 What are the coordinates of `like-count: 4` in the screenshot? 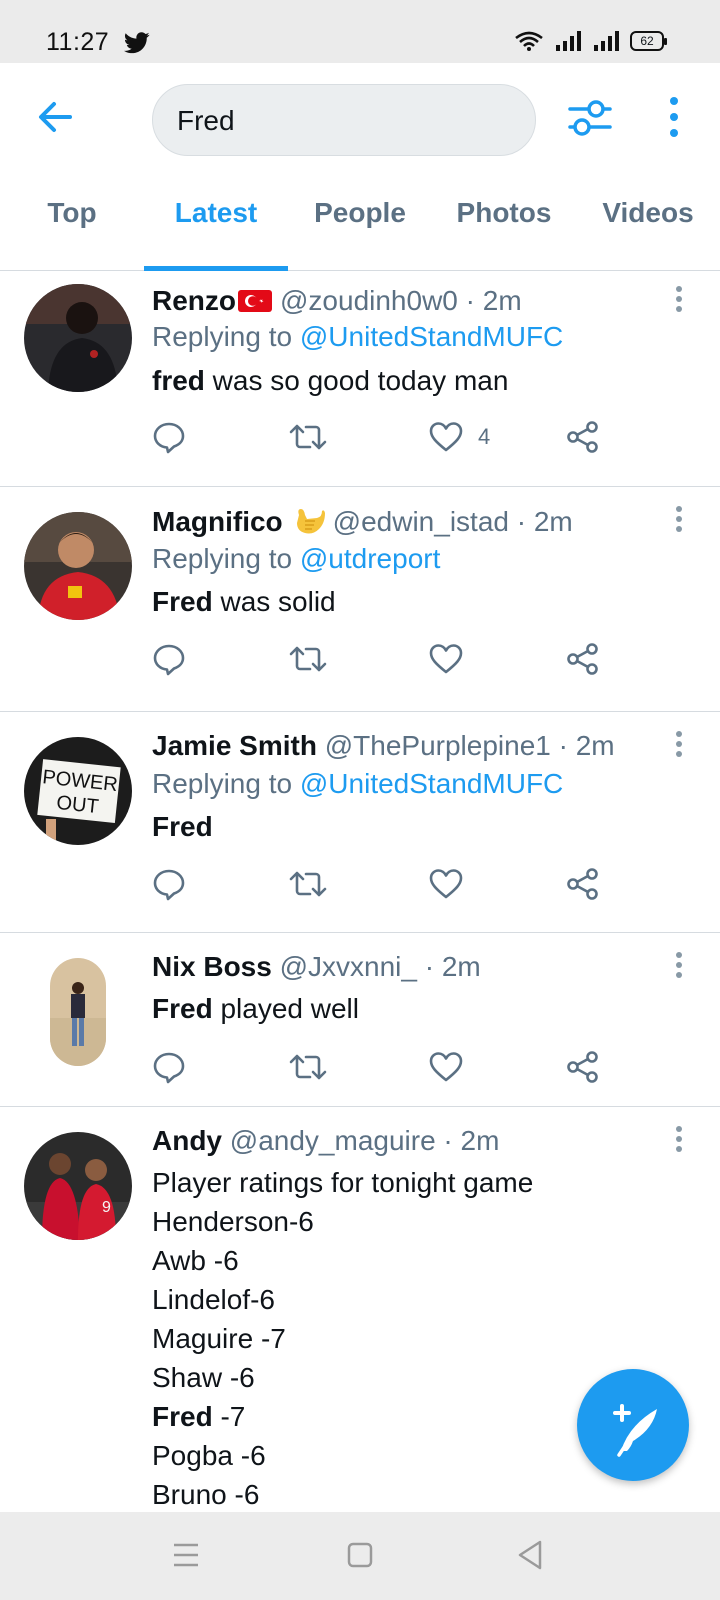 It's located at (484, 436).